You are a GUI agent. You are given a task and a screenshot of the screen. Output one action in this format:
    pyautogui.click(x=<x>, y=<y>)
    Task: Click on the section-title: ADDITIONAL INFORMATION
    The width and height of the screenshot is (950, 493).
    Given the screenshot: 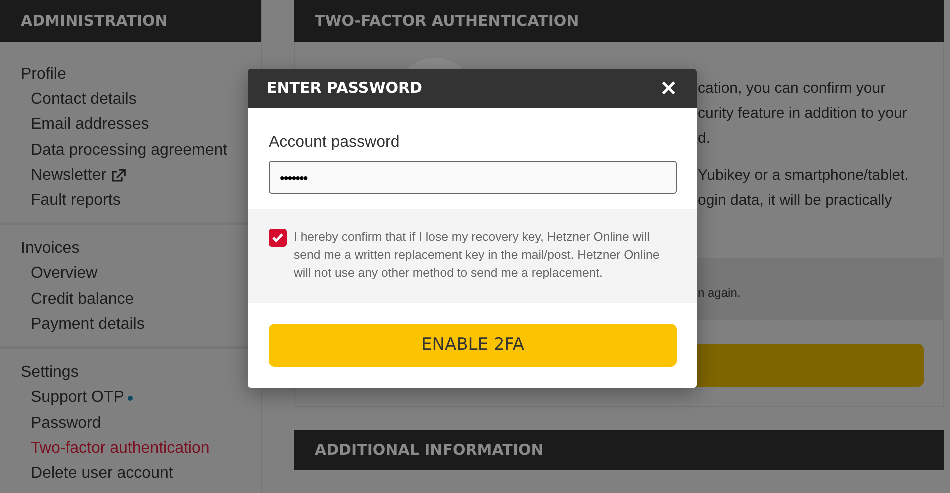 What is the action you would take?
    pyautogui.click(x=619, y=450)
    